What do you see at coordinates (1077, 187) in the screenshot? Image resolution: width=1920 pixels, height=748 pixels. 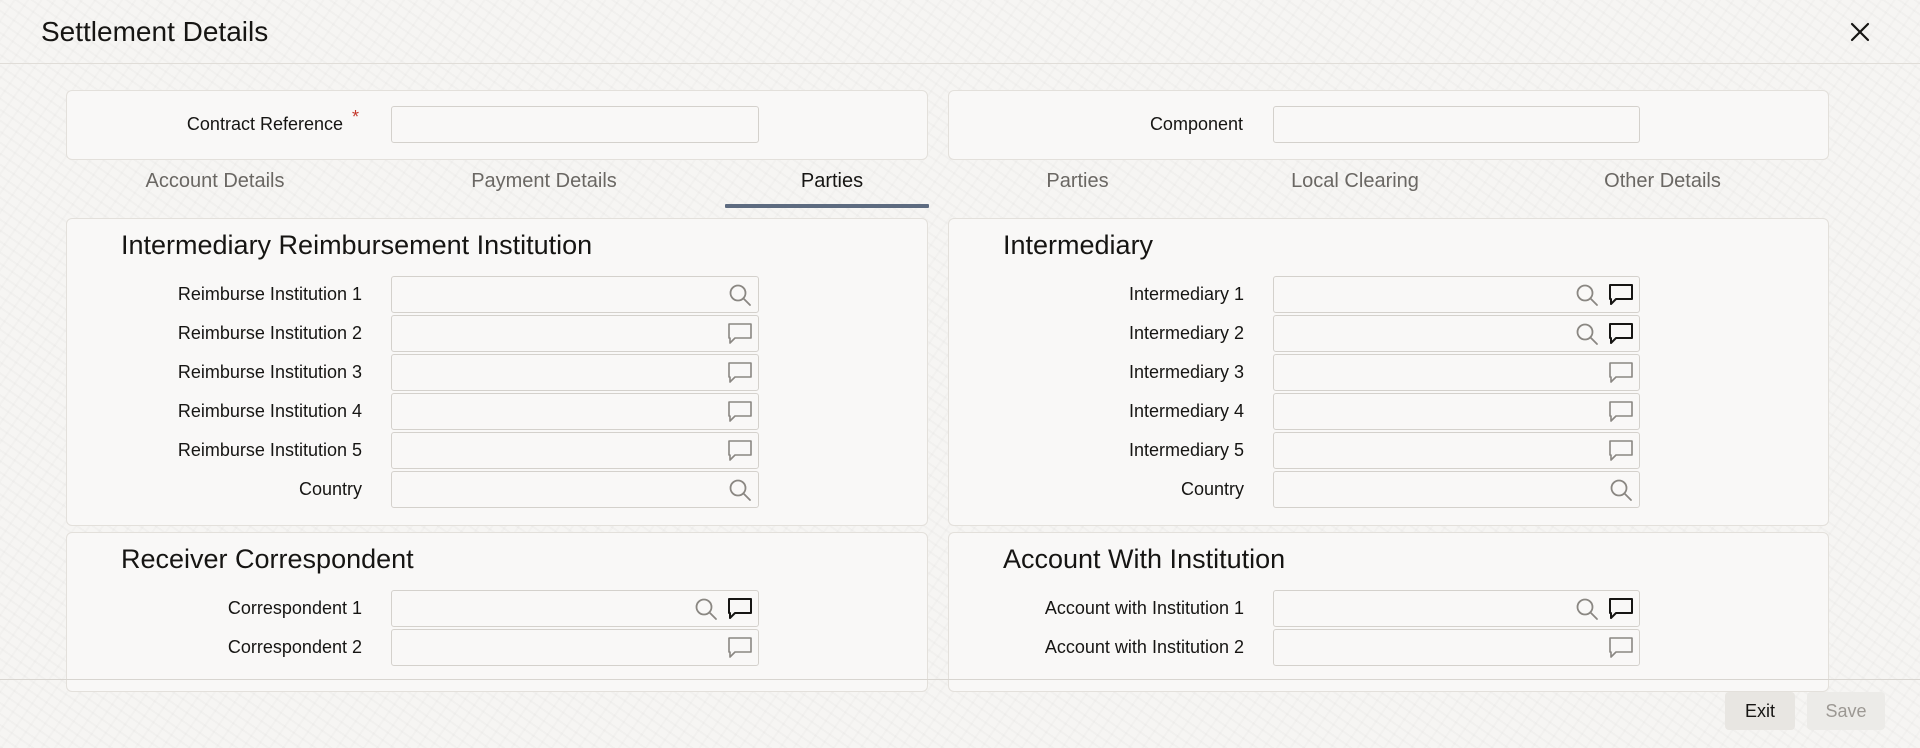 I see `tab-parties-2: Parties` at bounding box center [1077, 187].